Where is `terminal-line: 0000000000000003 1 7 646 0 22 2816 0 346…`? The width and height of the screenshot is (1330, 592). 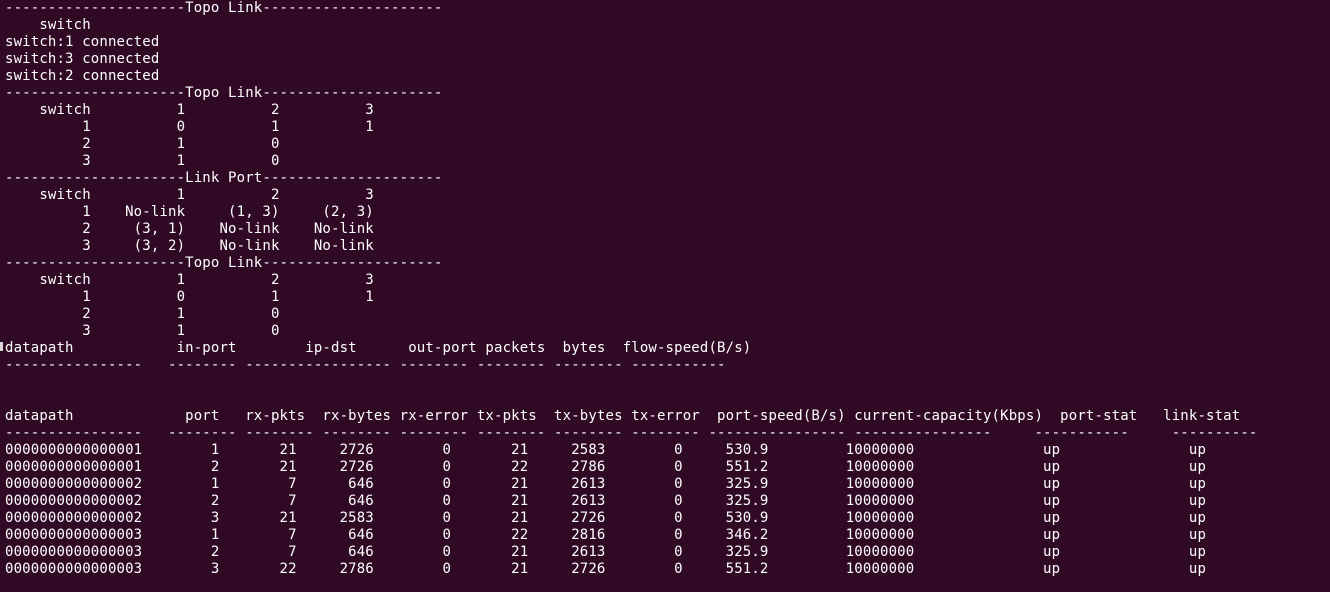 terminal-line: 0000000000000003 1 7 646 0 22 2816 0 346… is located at coordinates (606, 535).